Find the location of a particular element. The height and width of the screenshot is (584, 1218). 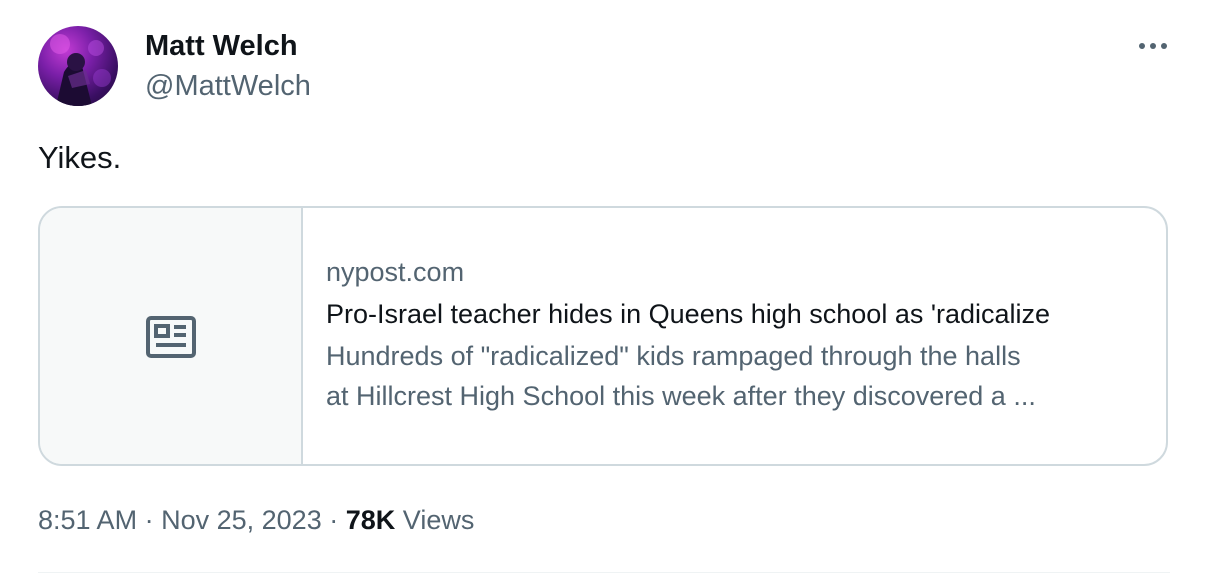

avatar-image is located at coordinates (80, 70).